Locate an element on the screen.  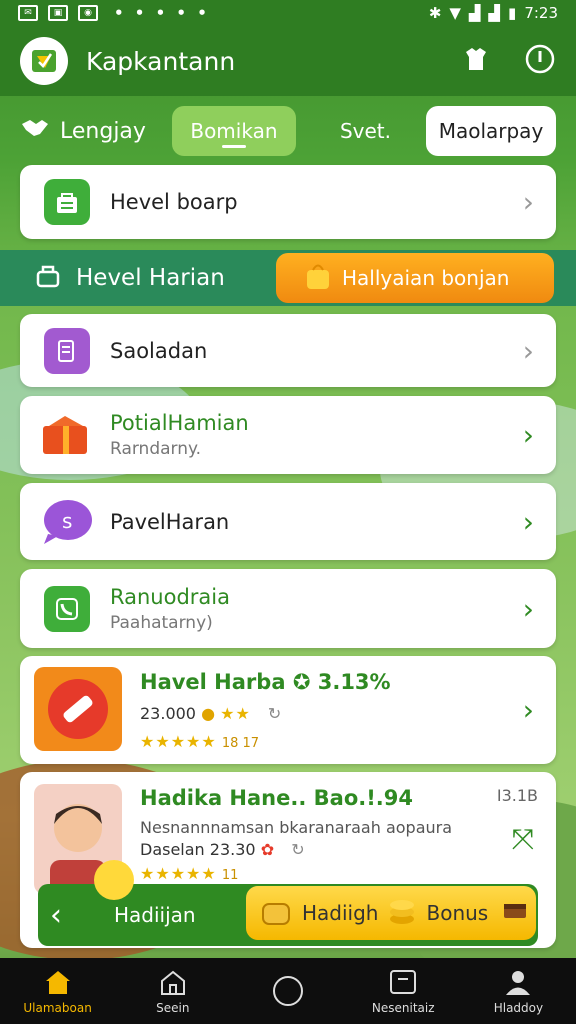
list-item-title: Saoladan is located at coordinates (159, 350).